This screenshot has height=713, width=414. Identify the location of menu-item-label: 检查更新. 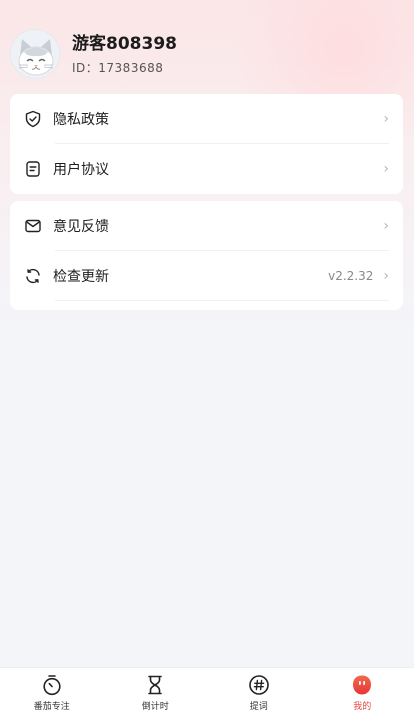
(81, 277).